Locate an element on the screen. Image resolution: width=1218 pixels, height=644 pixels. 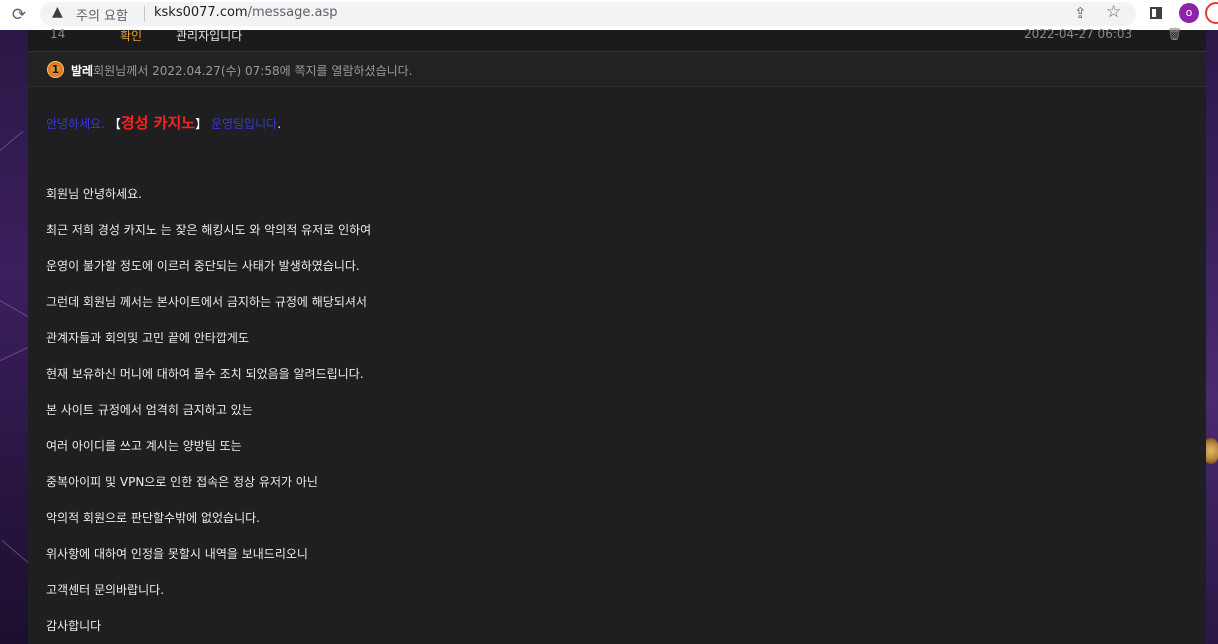
message-title: 관리자입니다 is located at coordinates (209, 35).